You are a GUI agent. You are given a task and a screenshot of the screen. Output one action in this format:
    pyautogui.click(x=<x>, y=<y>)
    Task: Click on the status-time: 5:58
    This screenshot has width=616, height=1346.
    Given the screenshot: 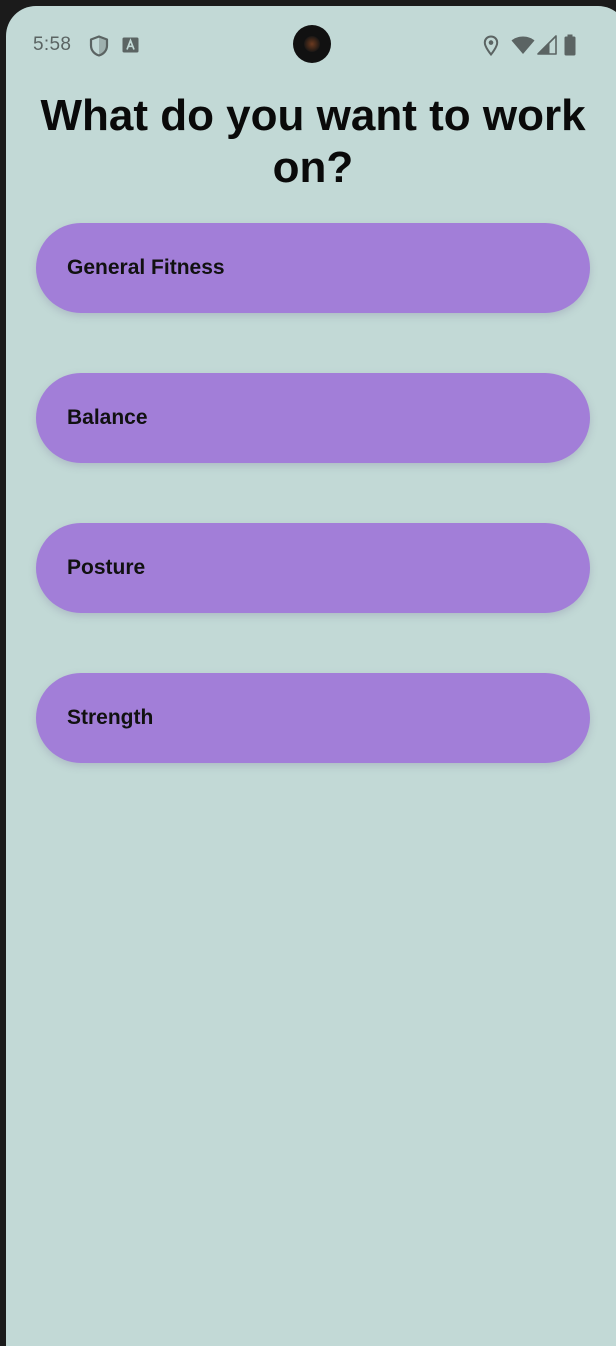 What is the action you would take?
    pyautogui.click(x=52, y=44)
    